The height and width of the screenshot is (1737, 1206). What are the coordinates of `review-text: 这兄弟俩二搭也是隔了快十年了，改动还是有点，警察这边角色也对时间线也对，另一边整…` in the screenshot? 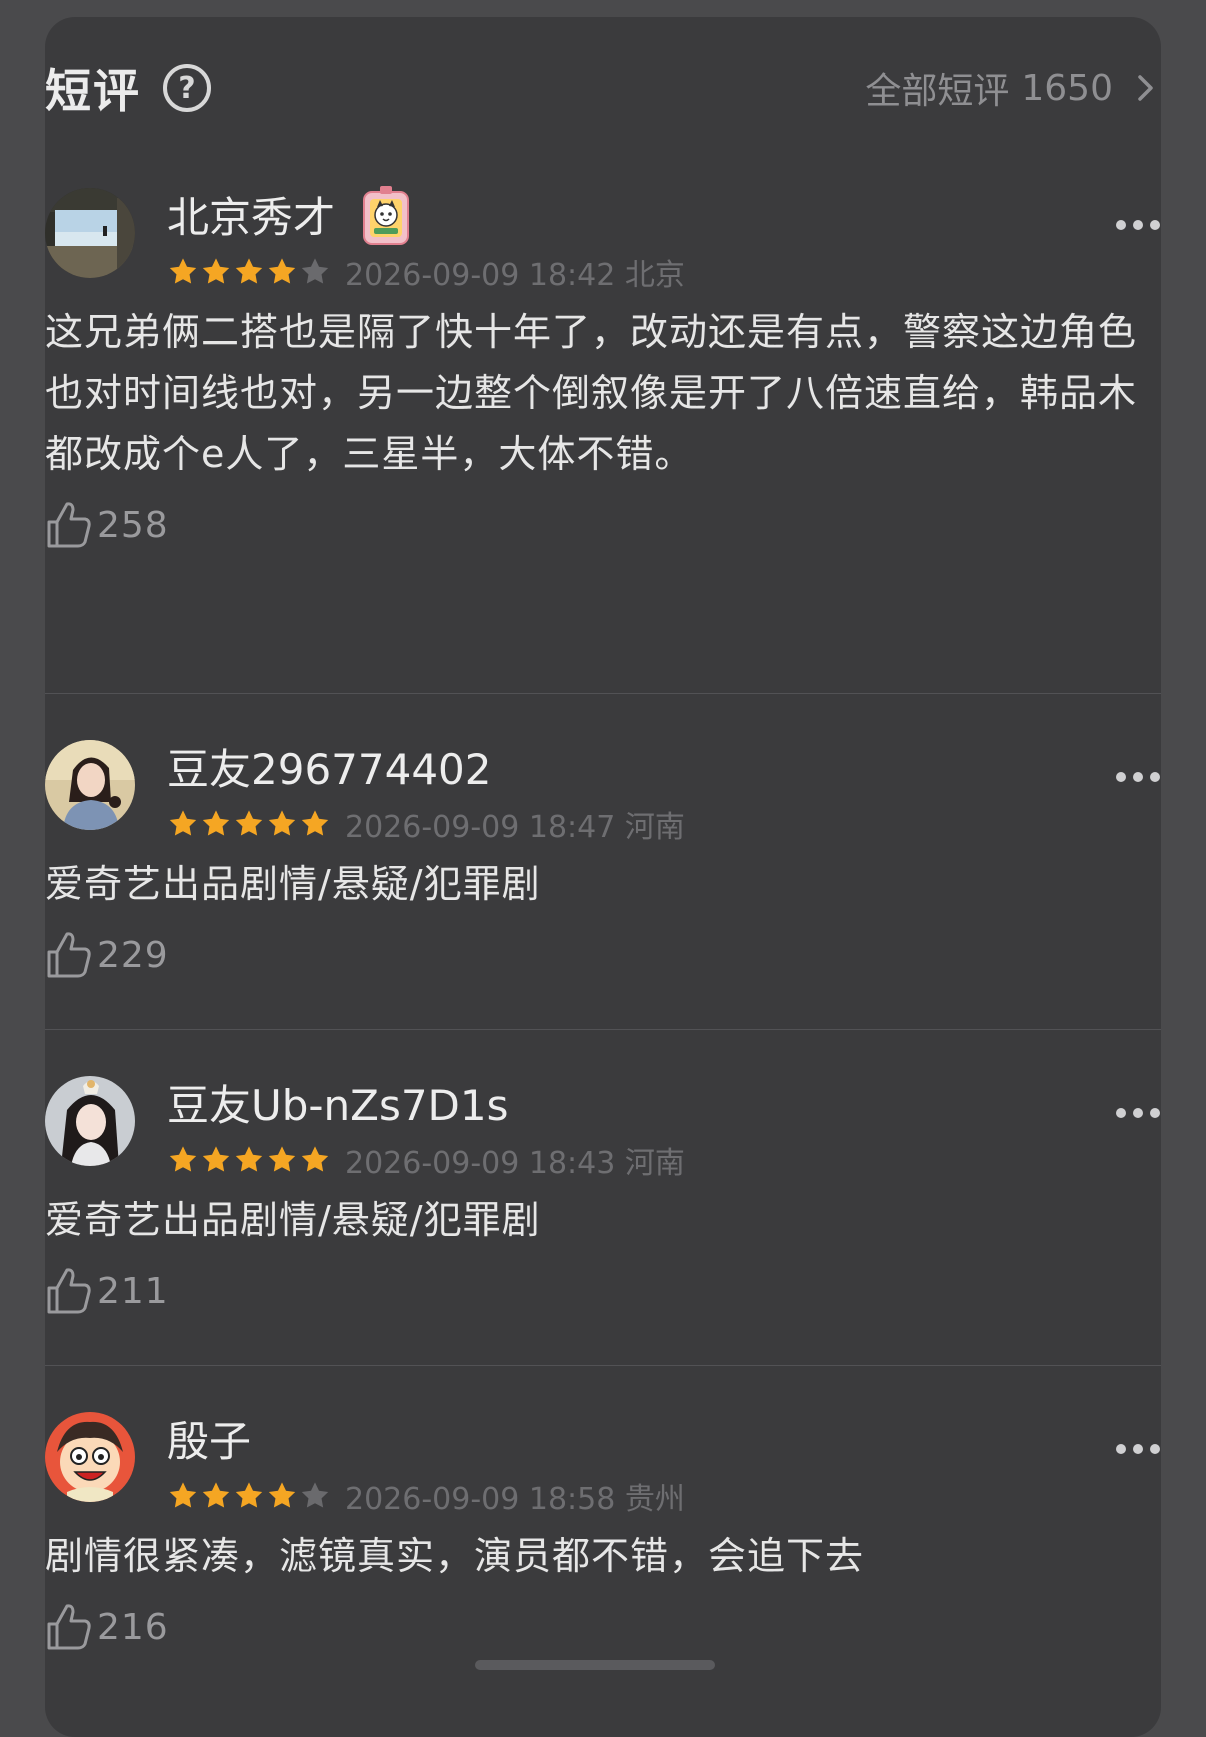 It's located at (591, 393).